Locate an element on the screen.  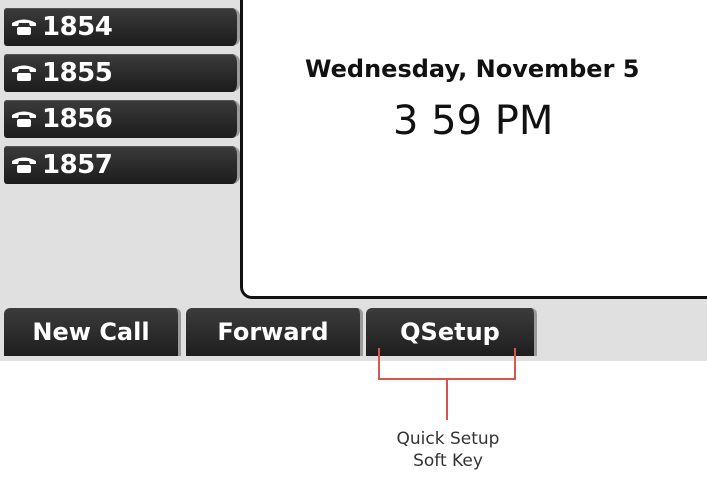
line-keys-panel: 1854 1855 1856 1857 is located at coordinates (122, 100).